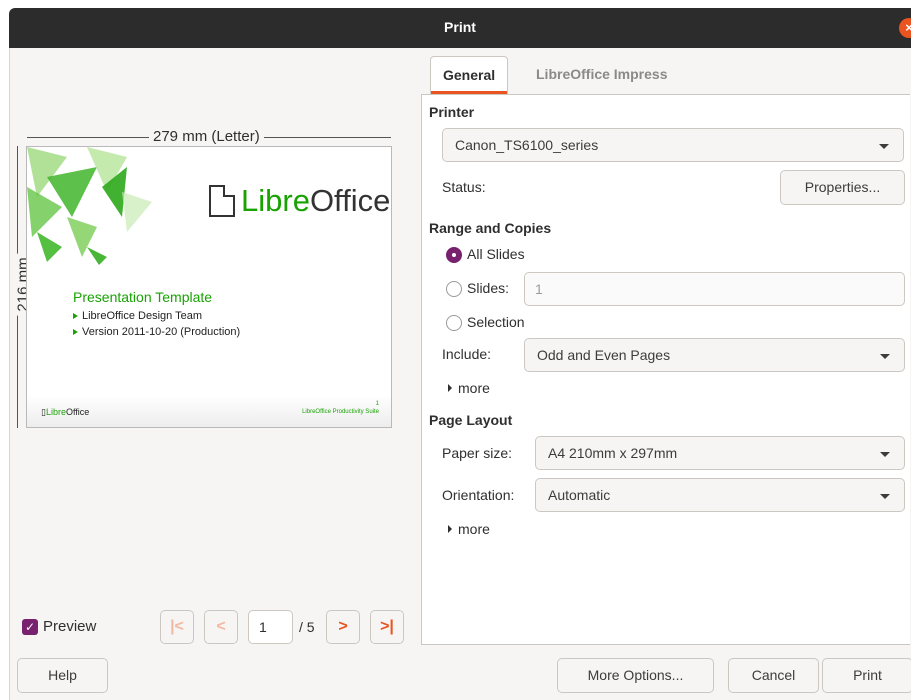 The height and width of the screenshot is (700, 911). Describe the element at coordinates (454, 323) in the screenshot. I see `selection-radio` at that location.